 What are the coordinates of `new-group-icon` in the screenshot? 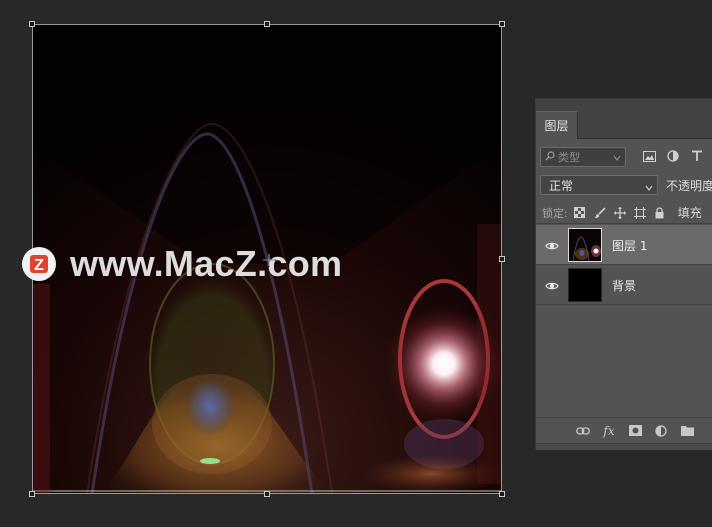 It's located at (687, 431).